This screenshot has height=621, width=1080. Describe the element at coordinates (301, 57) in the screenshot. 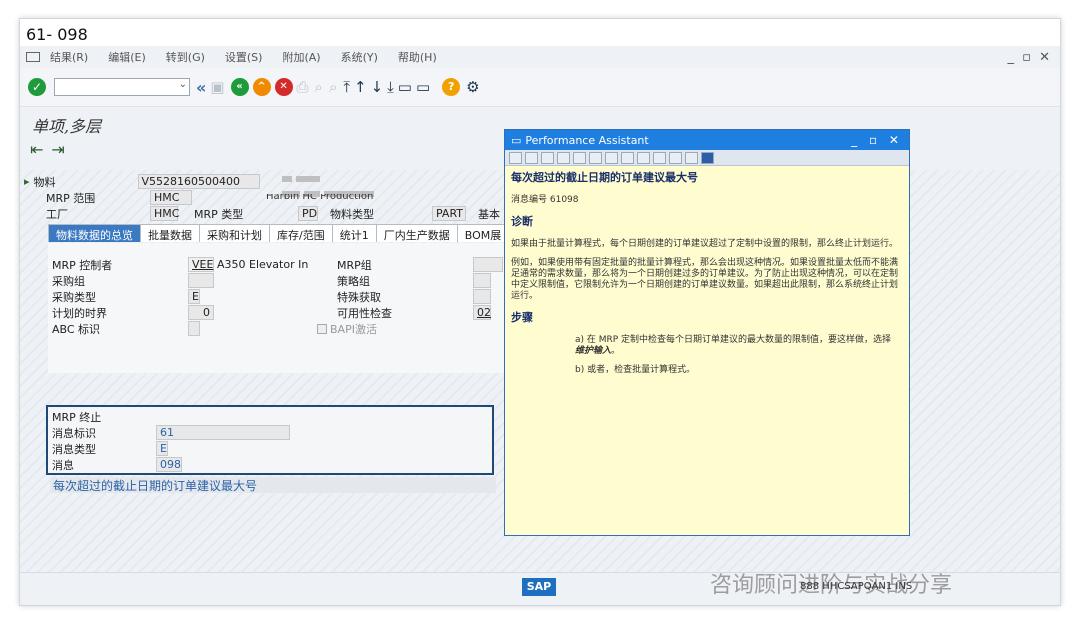

I see `menu-extras: 附加(A)` at that location.